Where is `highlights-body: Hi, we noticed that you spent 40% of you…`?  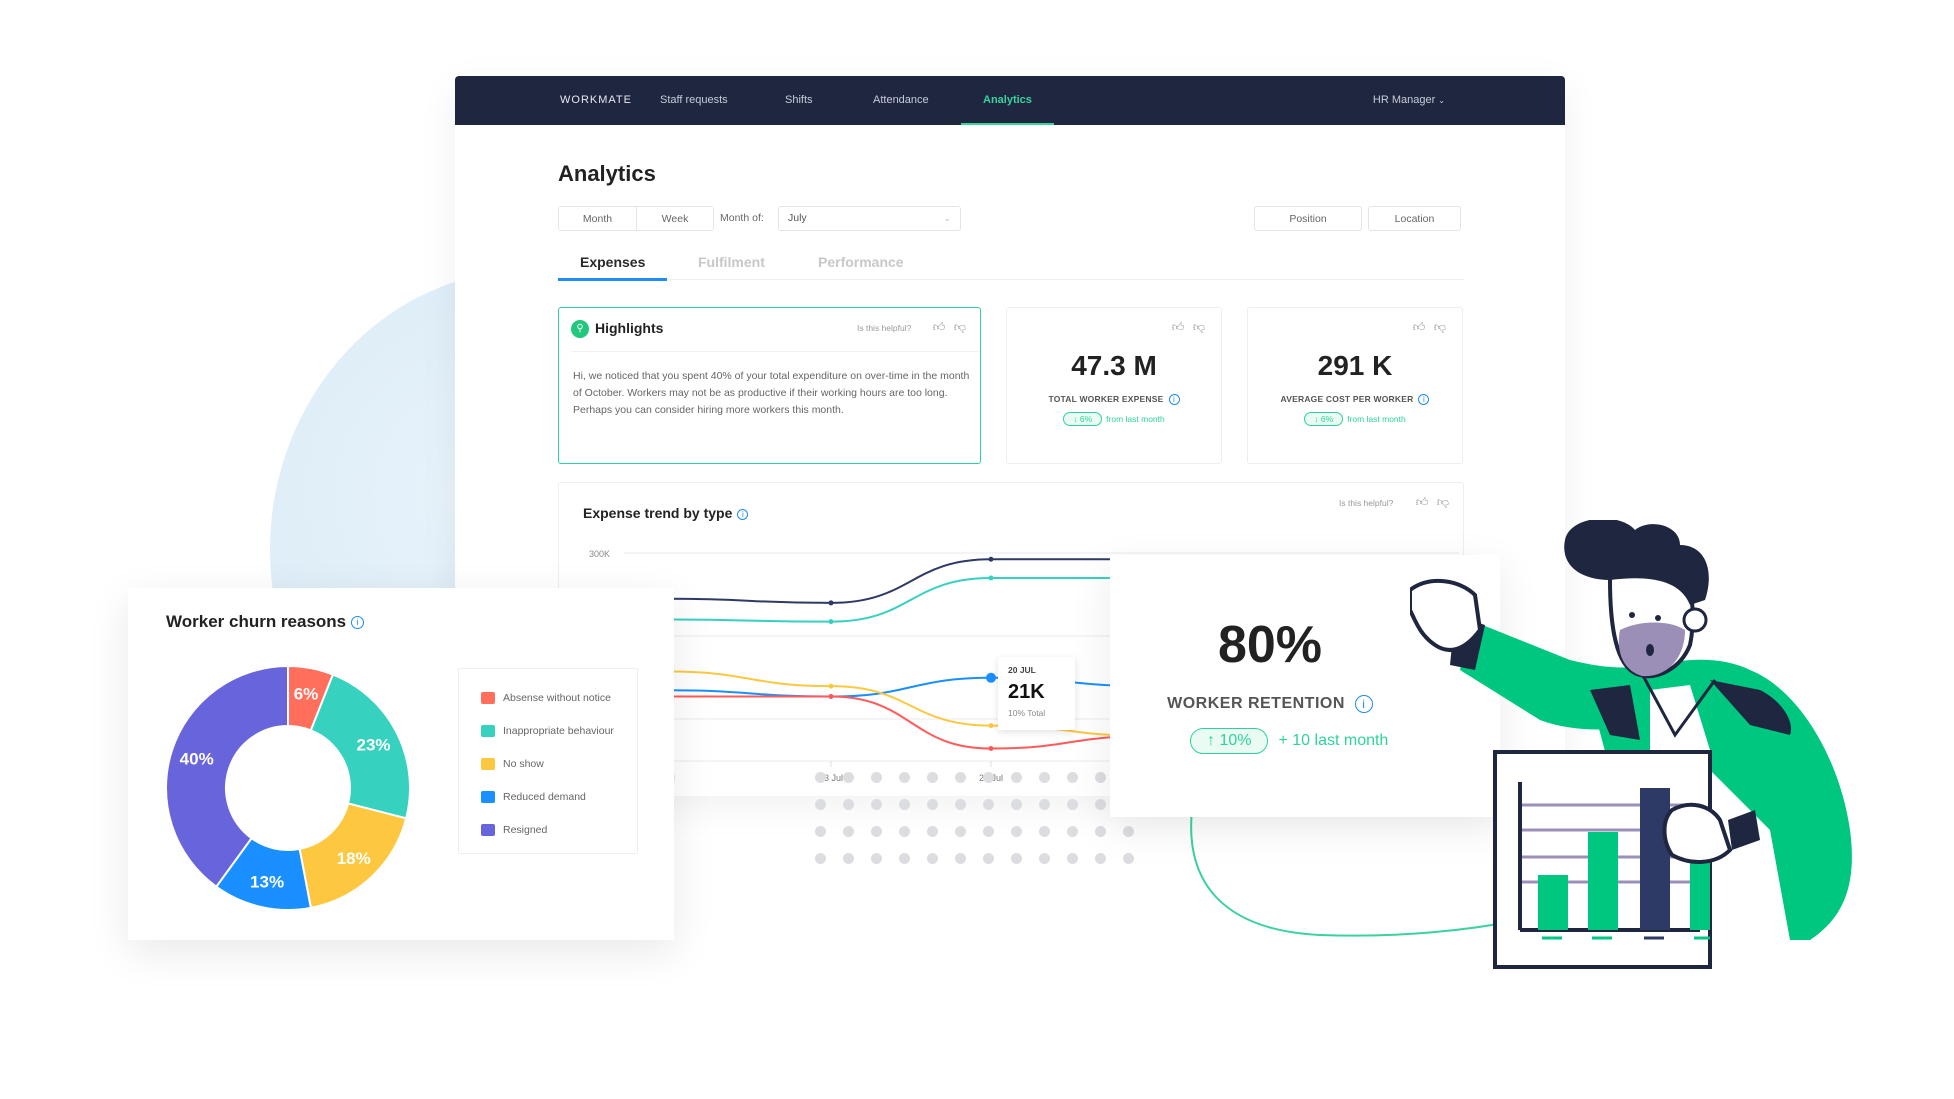
highlights-body: Hi, we noticed that you spent 40% of you… is located at coordinates (771, 393).